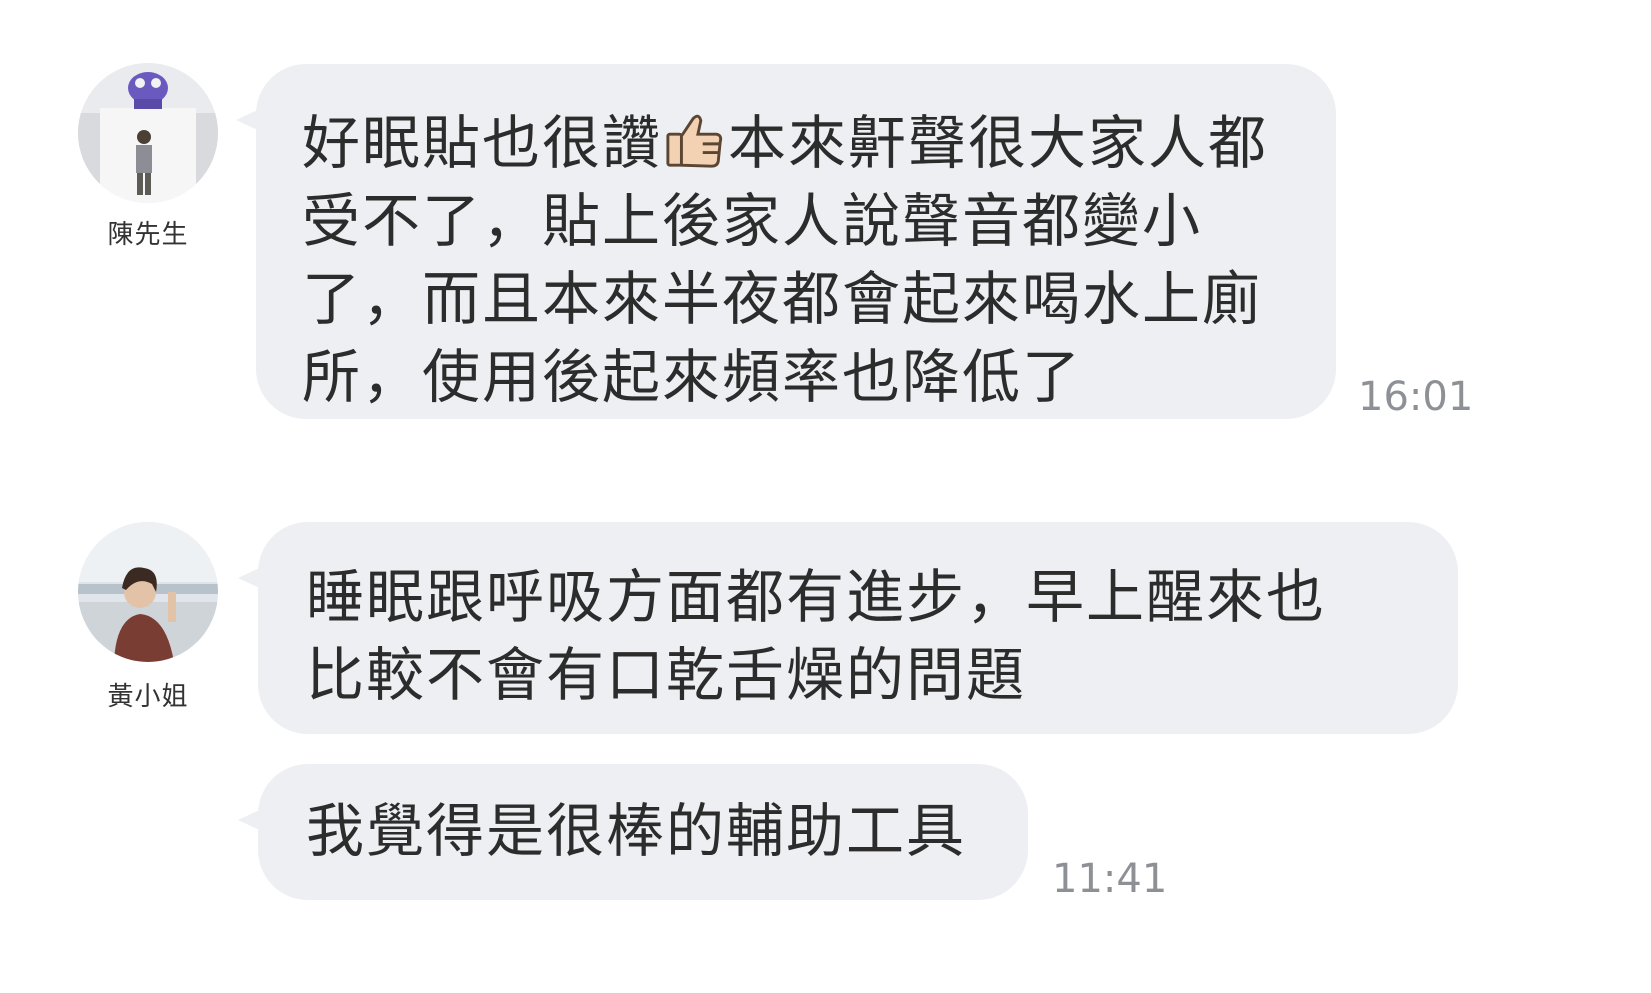 This screenshot has width=1651, height=993. What do you see at coordinates (1110, 879) in the screenshot?
I see `timestamp: 11:41` at bounding box center [1110, 879].